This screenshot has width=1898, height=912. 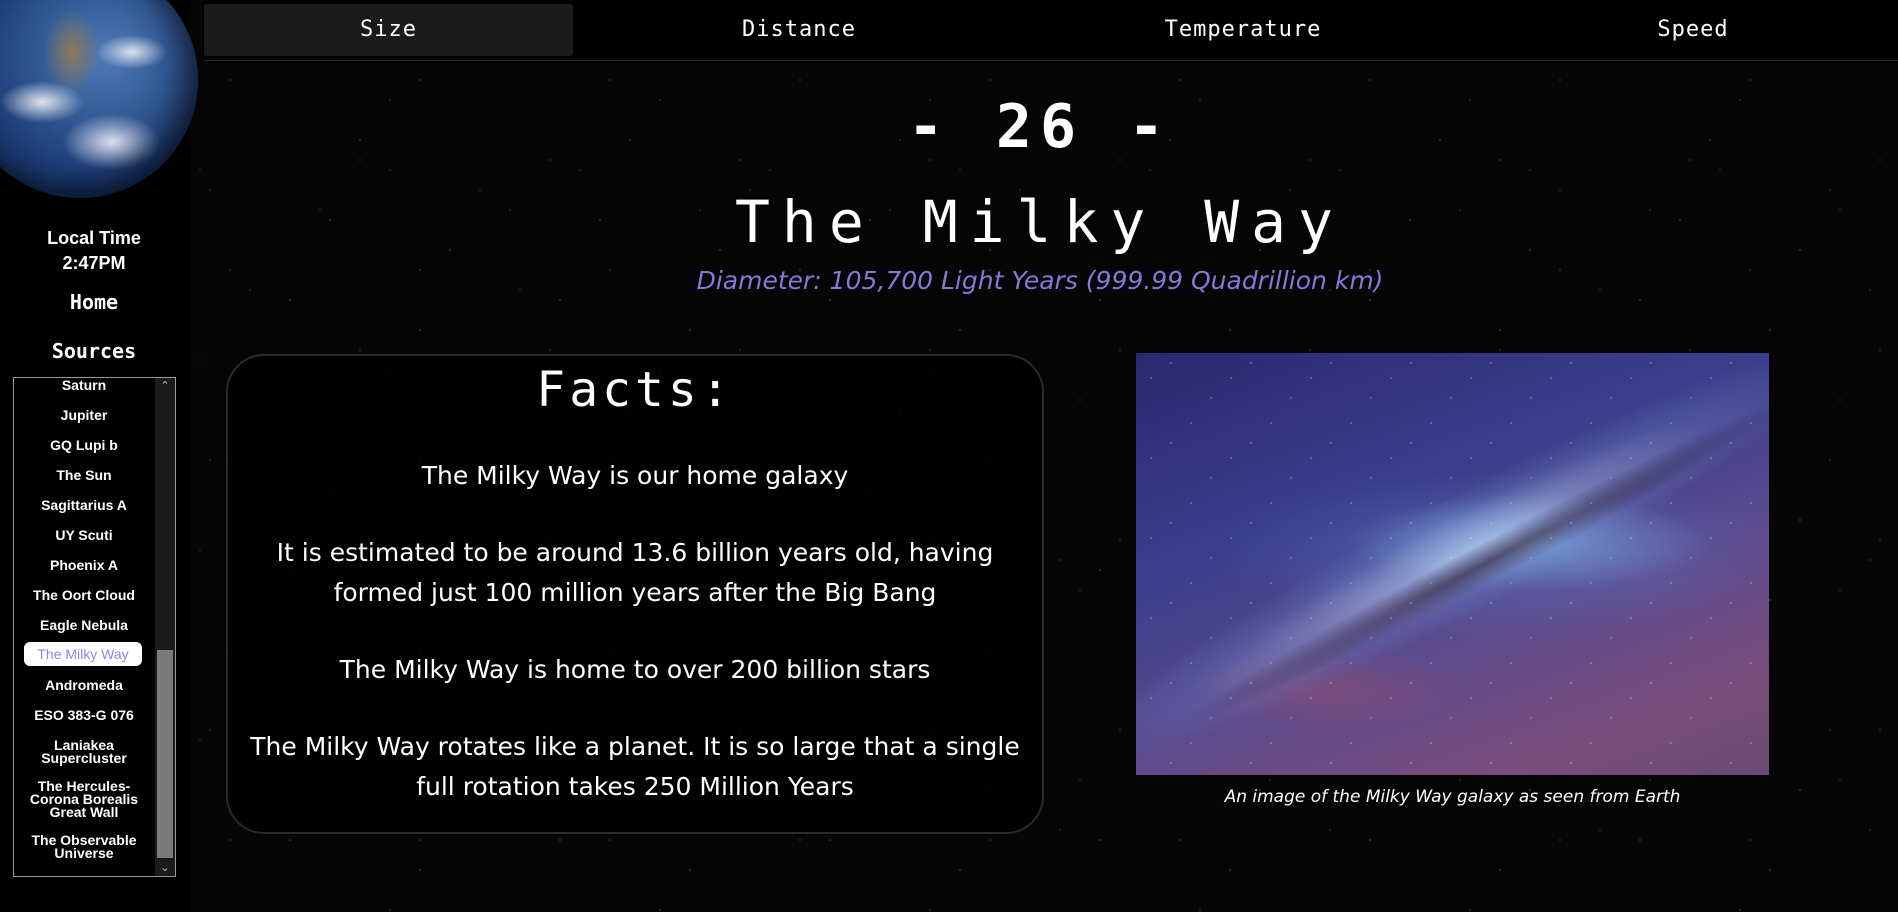 What do you see at coordinates (635, 390) in the screenshot?
I see `facts-title: Facts:` at bounding box center [635, 390].